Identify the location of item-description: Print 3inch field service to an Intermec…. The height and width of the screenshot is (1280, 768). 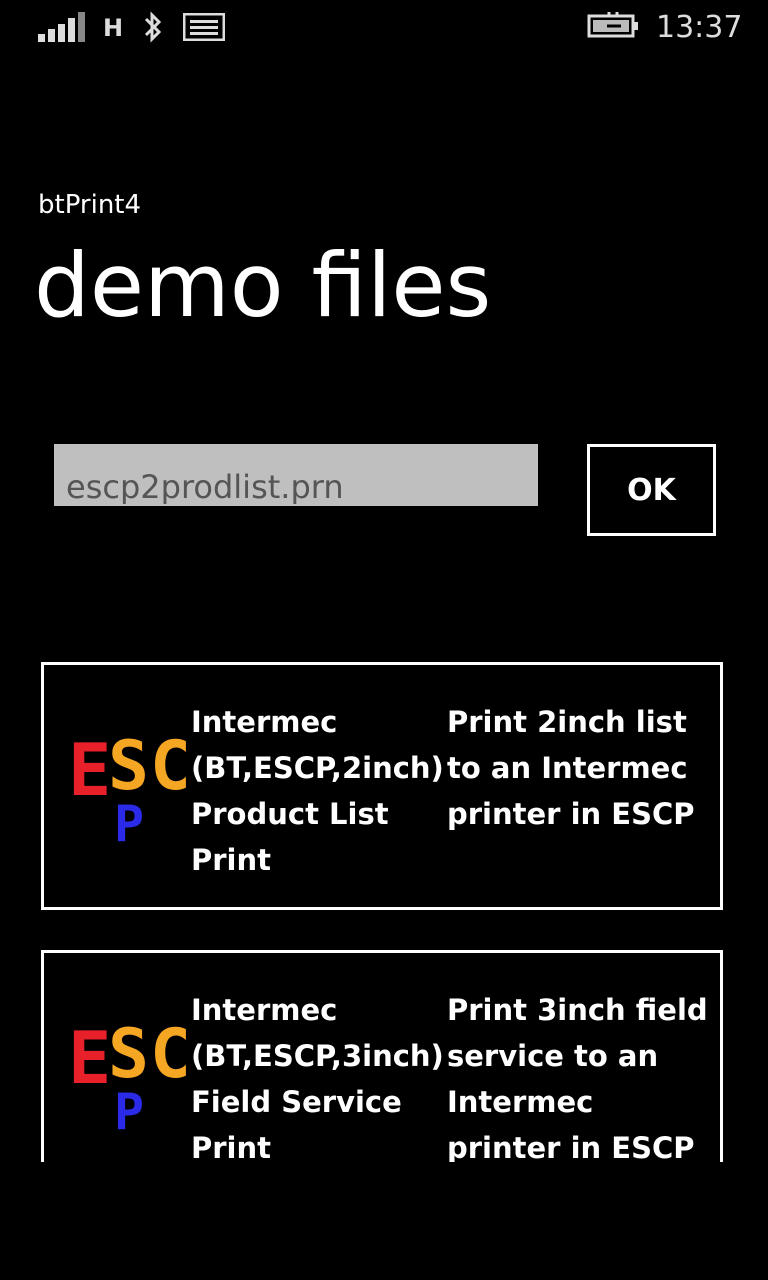
(583, 1074).